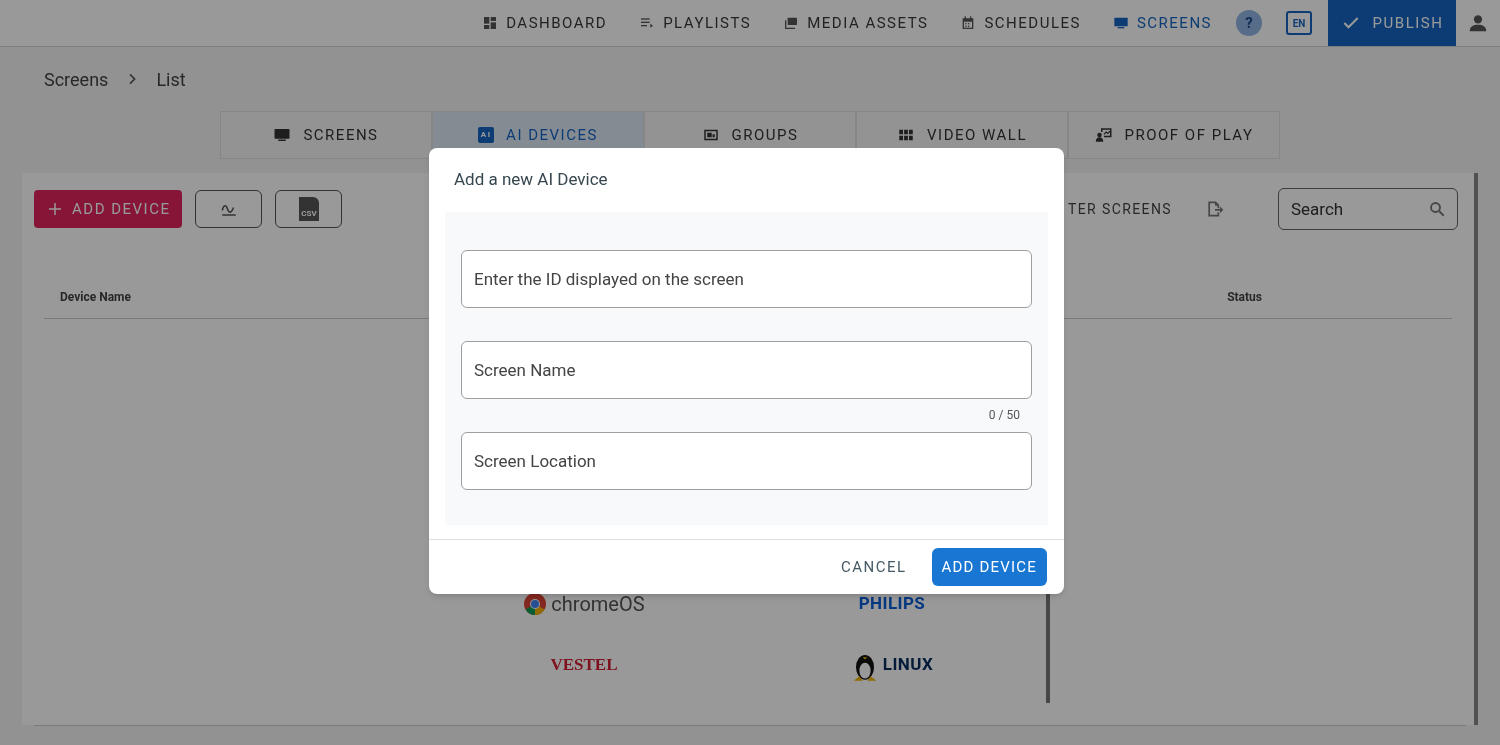 The height and width of the screenshot is (745, 1500). What do you see at coordinates (873, 567) in the screenshot?
I see `cancel-button: CANCEL` at bounding box center [873, 567].